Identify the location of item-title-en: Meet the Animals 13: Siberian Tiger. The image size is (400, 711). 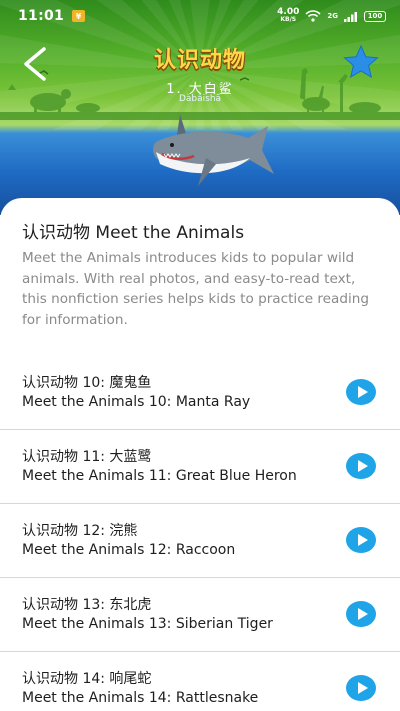
(147, 624).